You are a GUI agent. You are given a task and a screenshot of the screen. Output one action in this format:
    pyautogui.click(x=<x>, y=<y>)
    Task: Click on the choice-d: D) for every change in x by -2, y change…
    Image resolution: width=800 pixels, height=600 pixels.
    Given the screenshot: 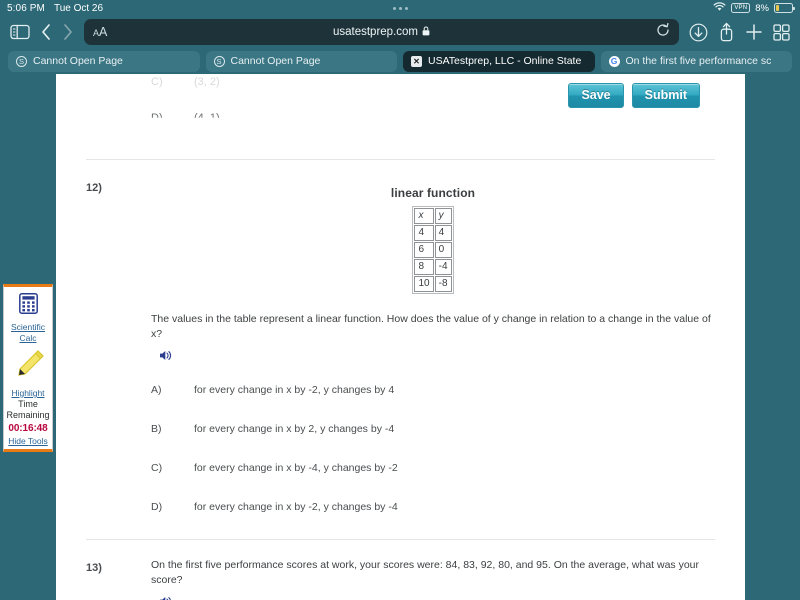 What is the action you would take?
    pyautogui.click(x=433, y=507)
    